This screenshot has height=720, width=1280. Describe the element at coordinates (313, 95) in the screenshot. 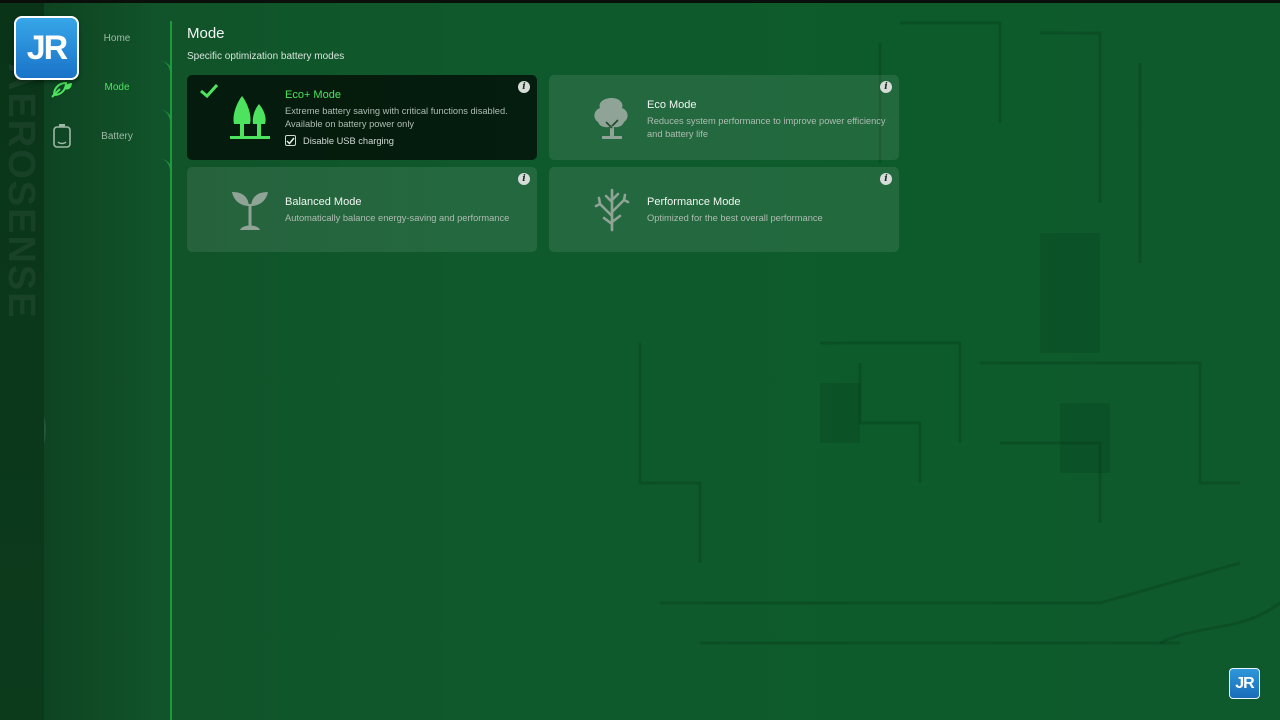

I see `mode-name: Eco+ Mode` at that location.